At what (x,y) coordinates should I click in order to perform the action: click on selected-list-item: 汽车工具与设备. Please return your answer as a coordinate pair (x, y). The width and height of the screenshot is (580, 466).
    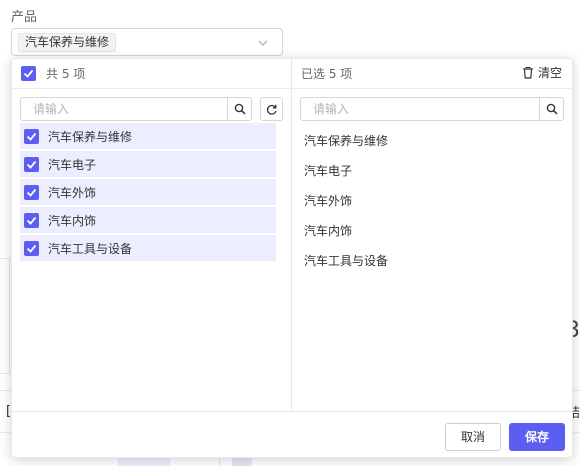
    Looking at the image, I should click on (346, 266).